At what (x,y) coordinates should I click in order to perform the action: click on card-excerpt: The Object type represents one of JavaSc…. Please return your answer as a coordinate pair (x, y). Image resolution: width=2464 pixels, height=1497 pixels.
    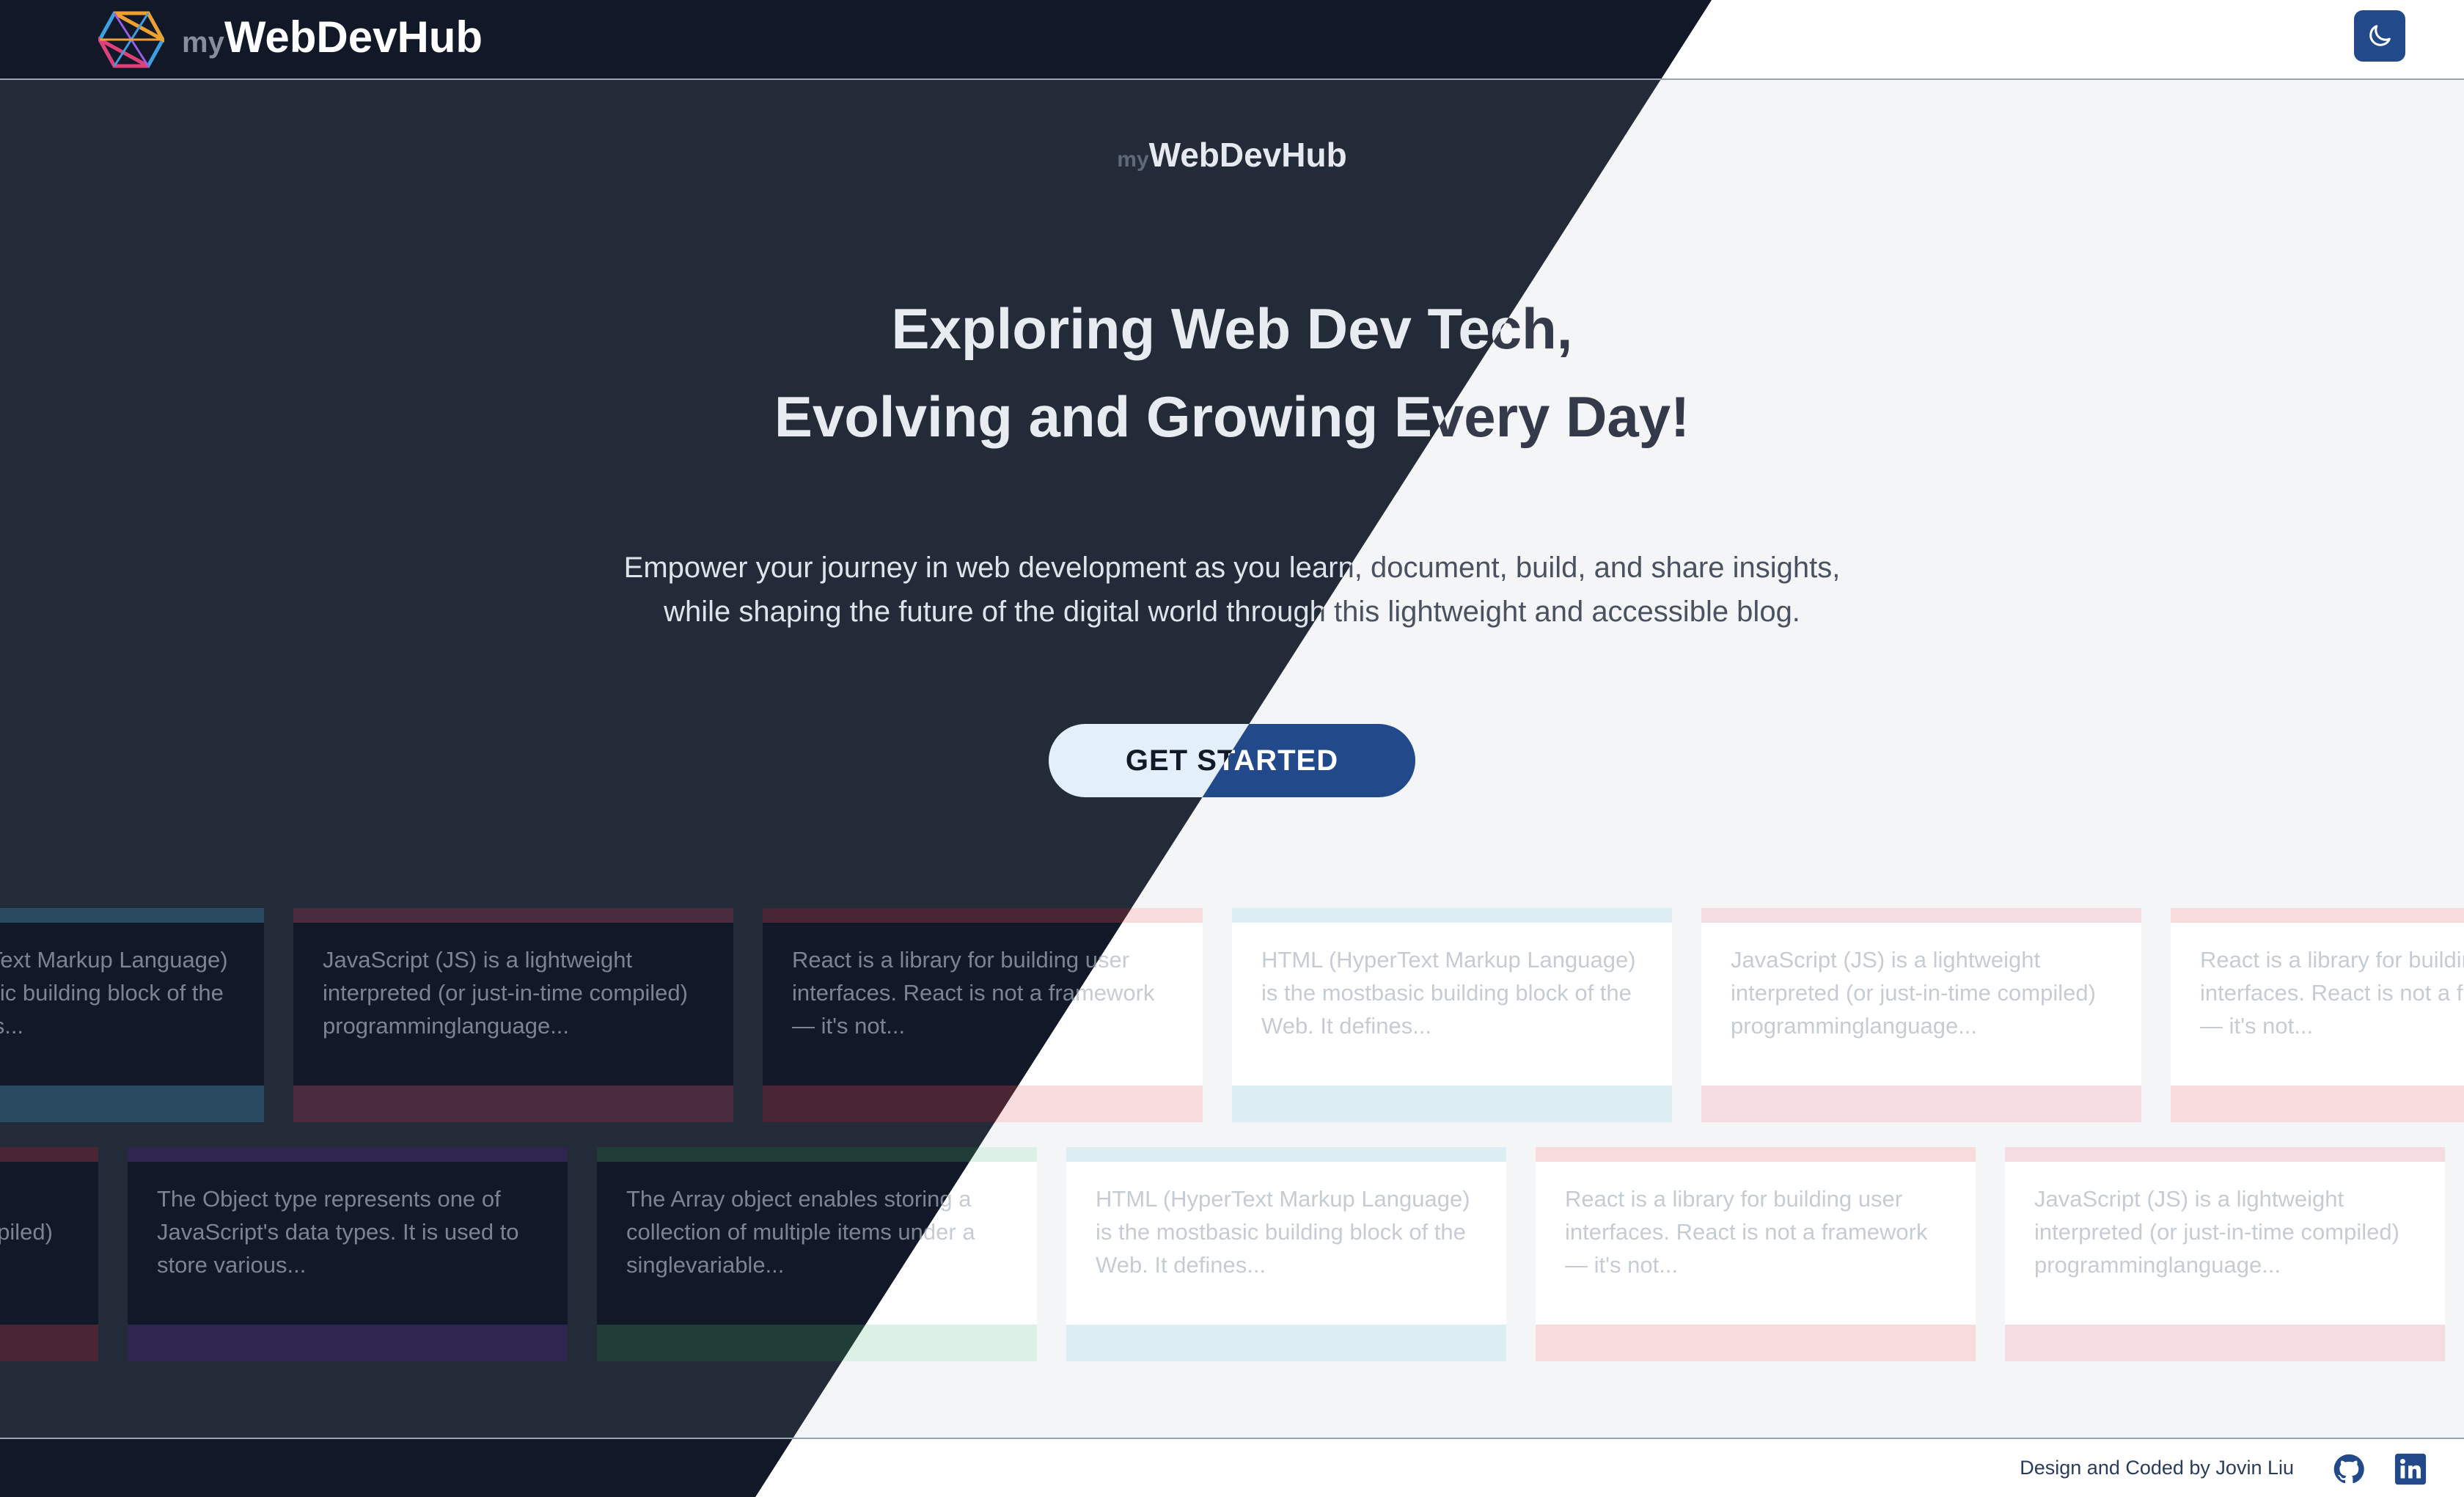
    Looking at the image, I should click on (348, 1243).